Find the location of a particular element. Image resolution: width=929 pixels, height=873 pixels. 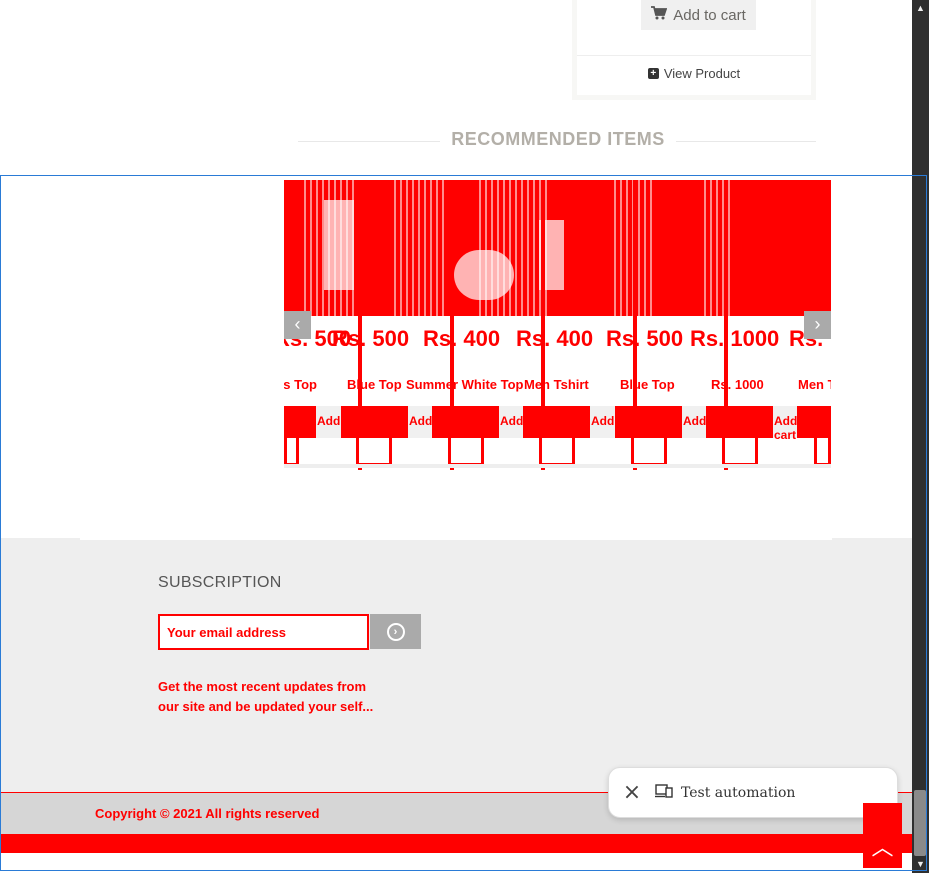

add-to-cart-label: Add to cart is located at coordinates (709, 15).